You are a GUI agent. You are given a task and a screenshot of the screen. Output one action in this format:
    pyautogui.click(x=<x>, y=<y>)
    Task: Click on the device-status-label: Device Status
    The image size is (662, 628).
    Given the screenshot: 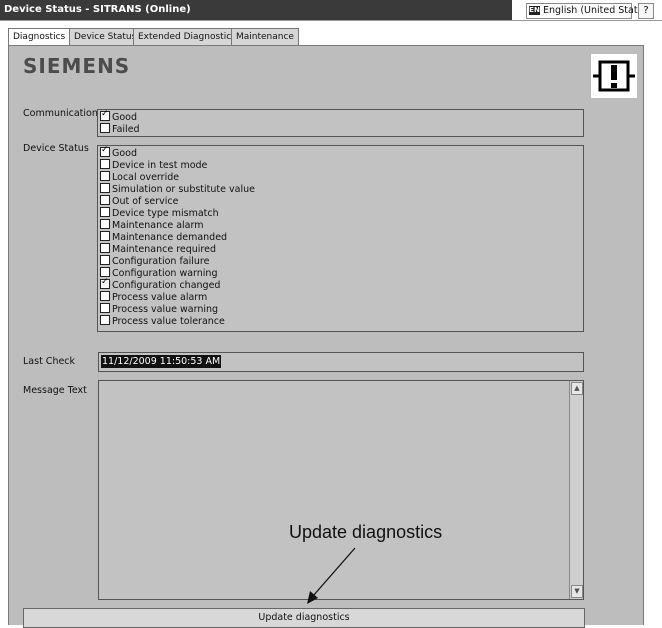 What is the action you would take?
    pyautogui.click(x=56, y=148)
    